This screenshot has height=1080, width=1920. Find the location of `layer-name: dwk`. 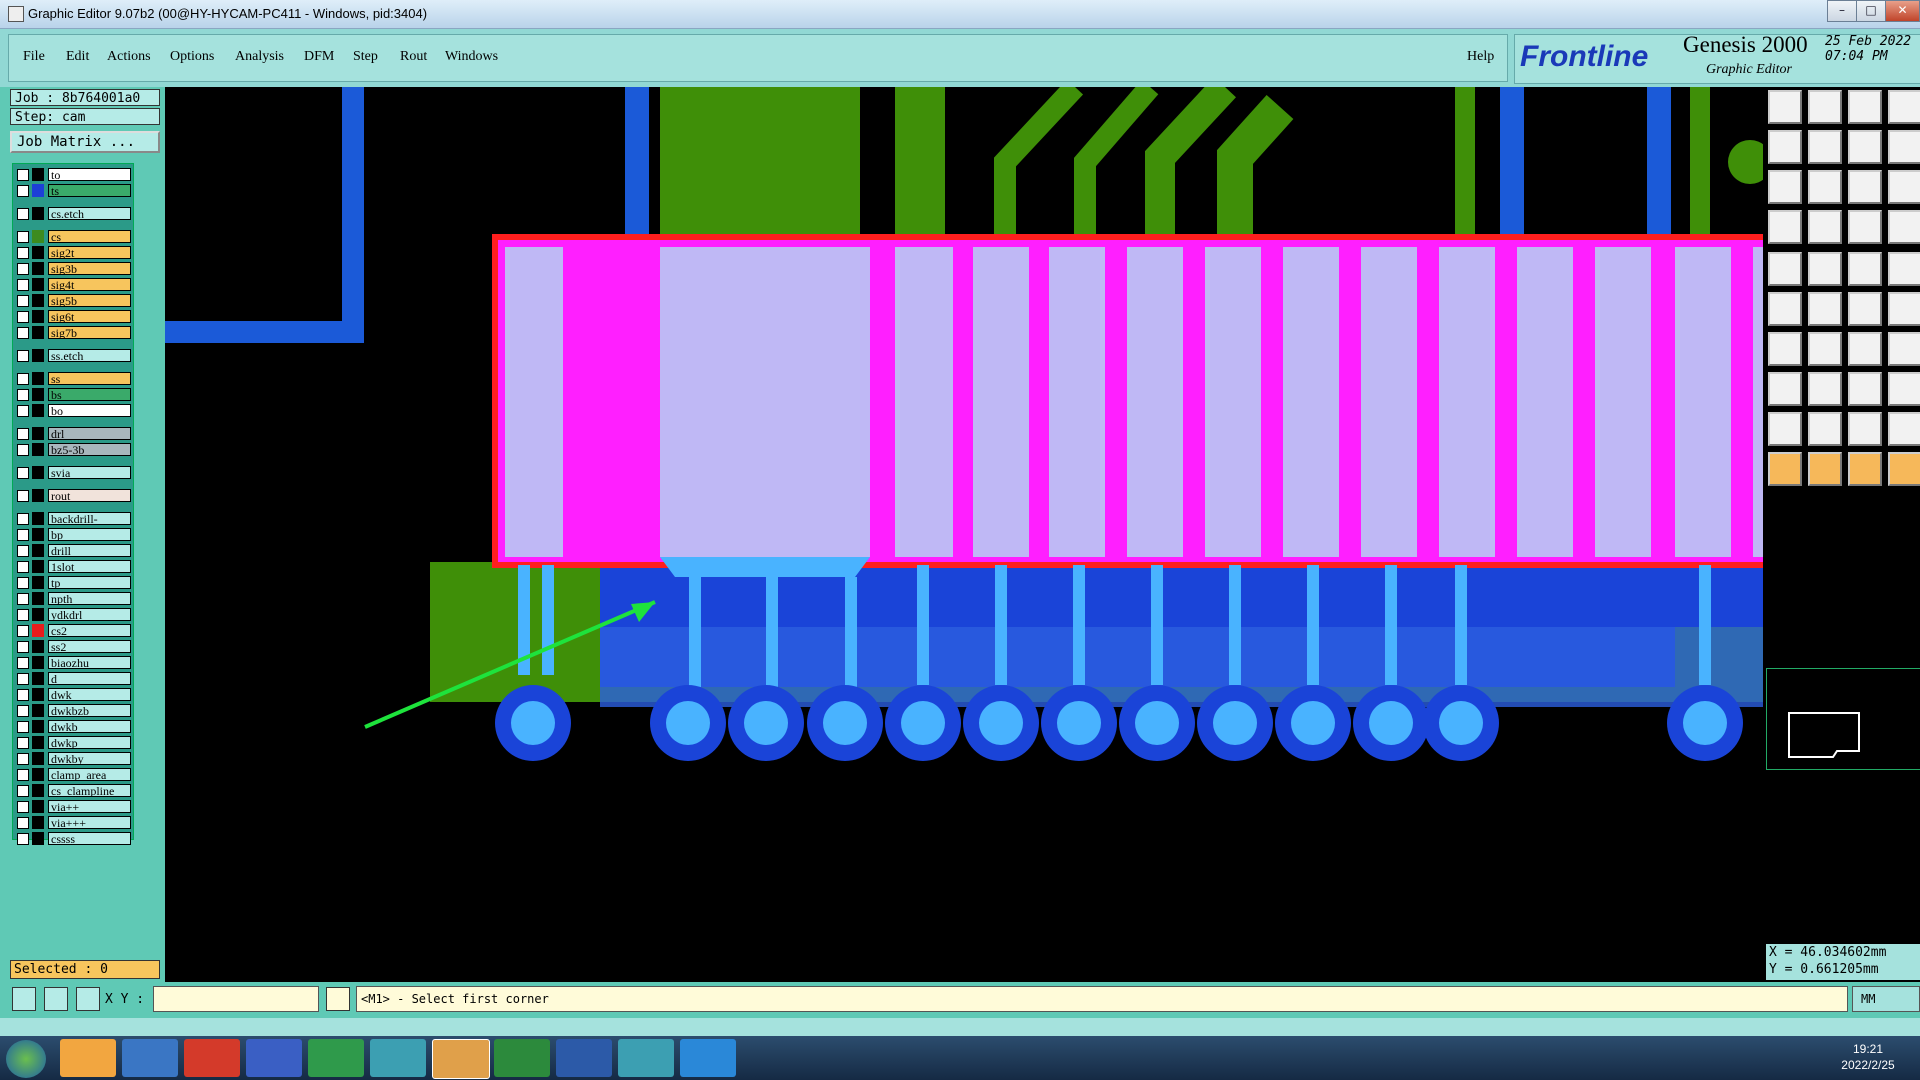

layer-name: dwk is located at coordinates (89, 694).